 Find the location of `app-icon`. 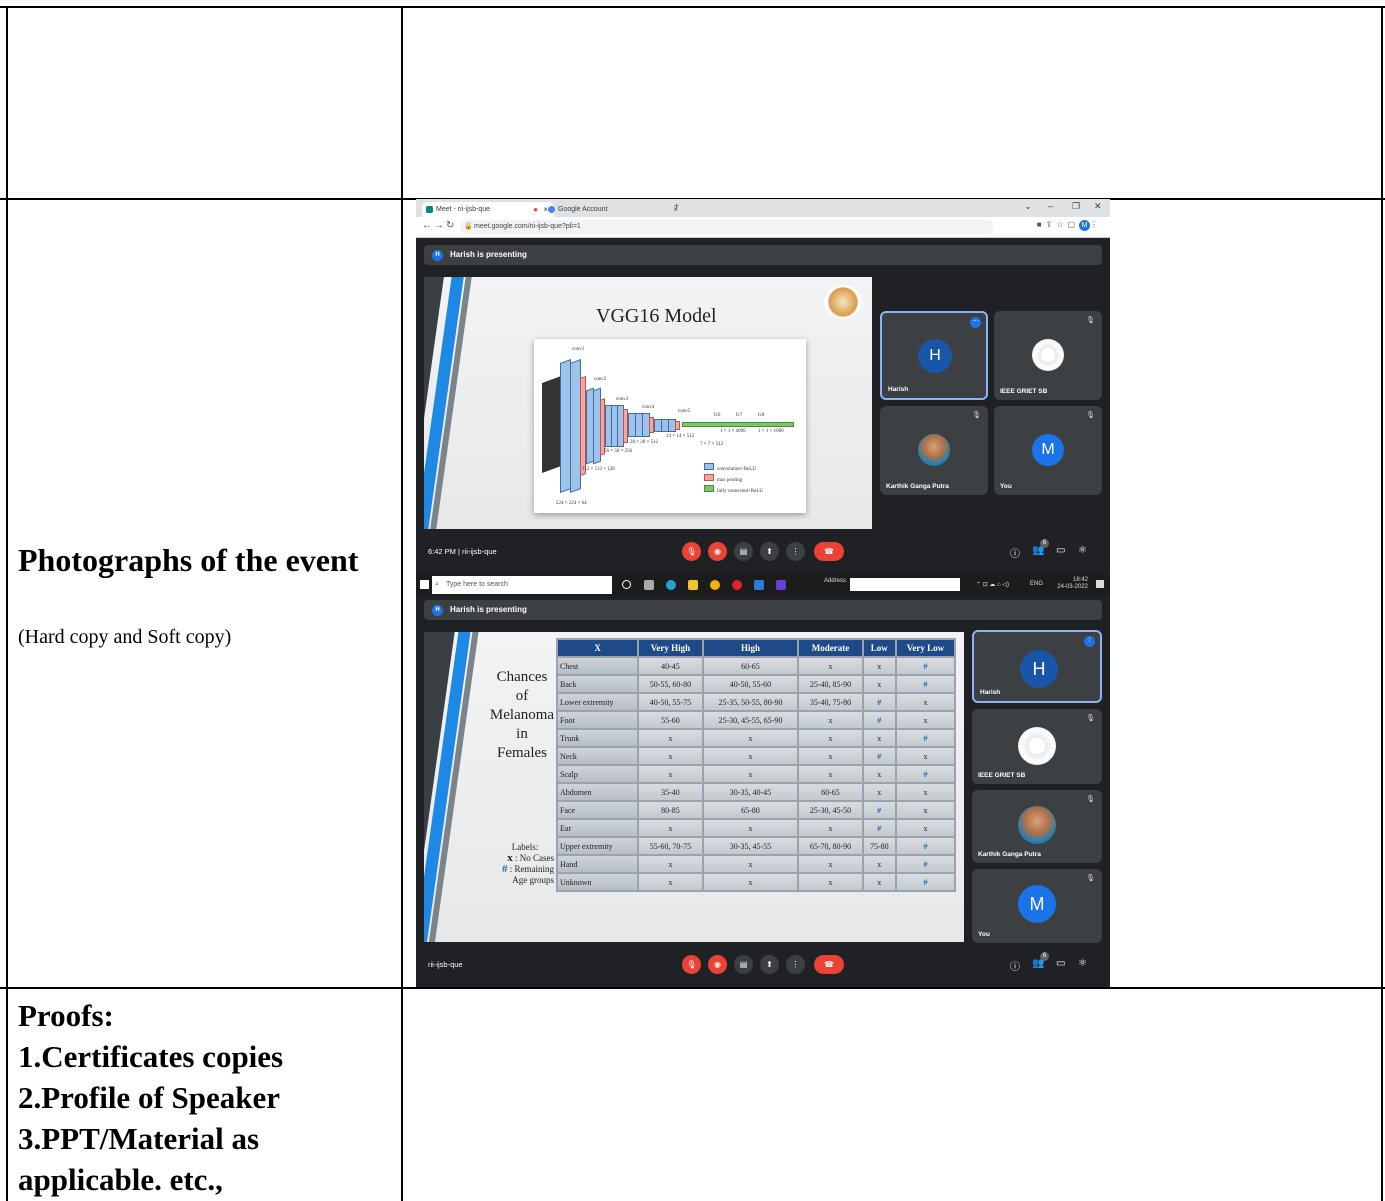

app-icon is located at coordinates (759, 585).